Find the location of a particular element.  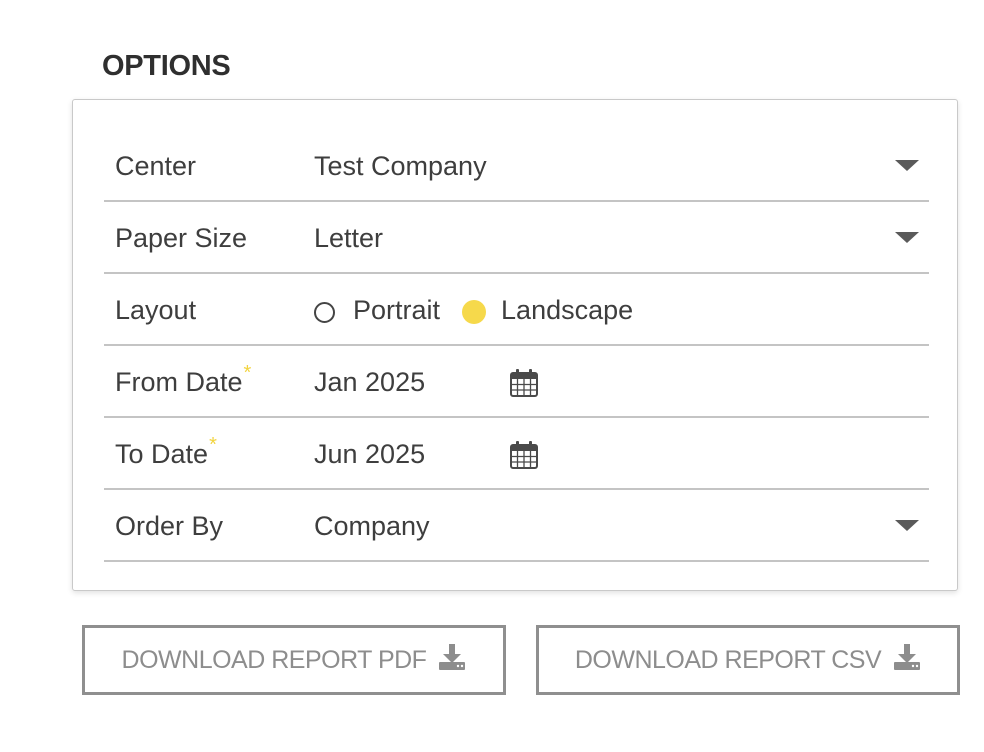

order-by-select: Company is located at coordinates (372, 526).